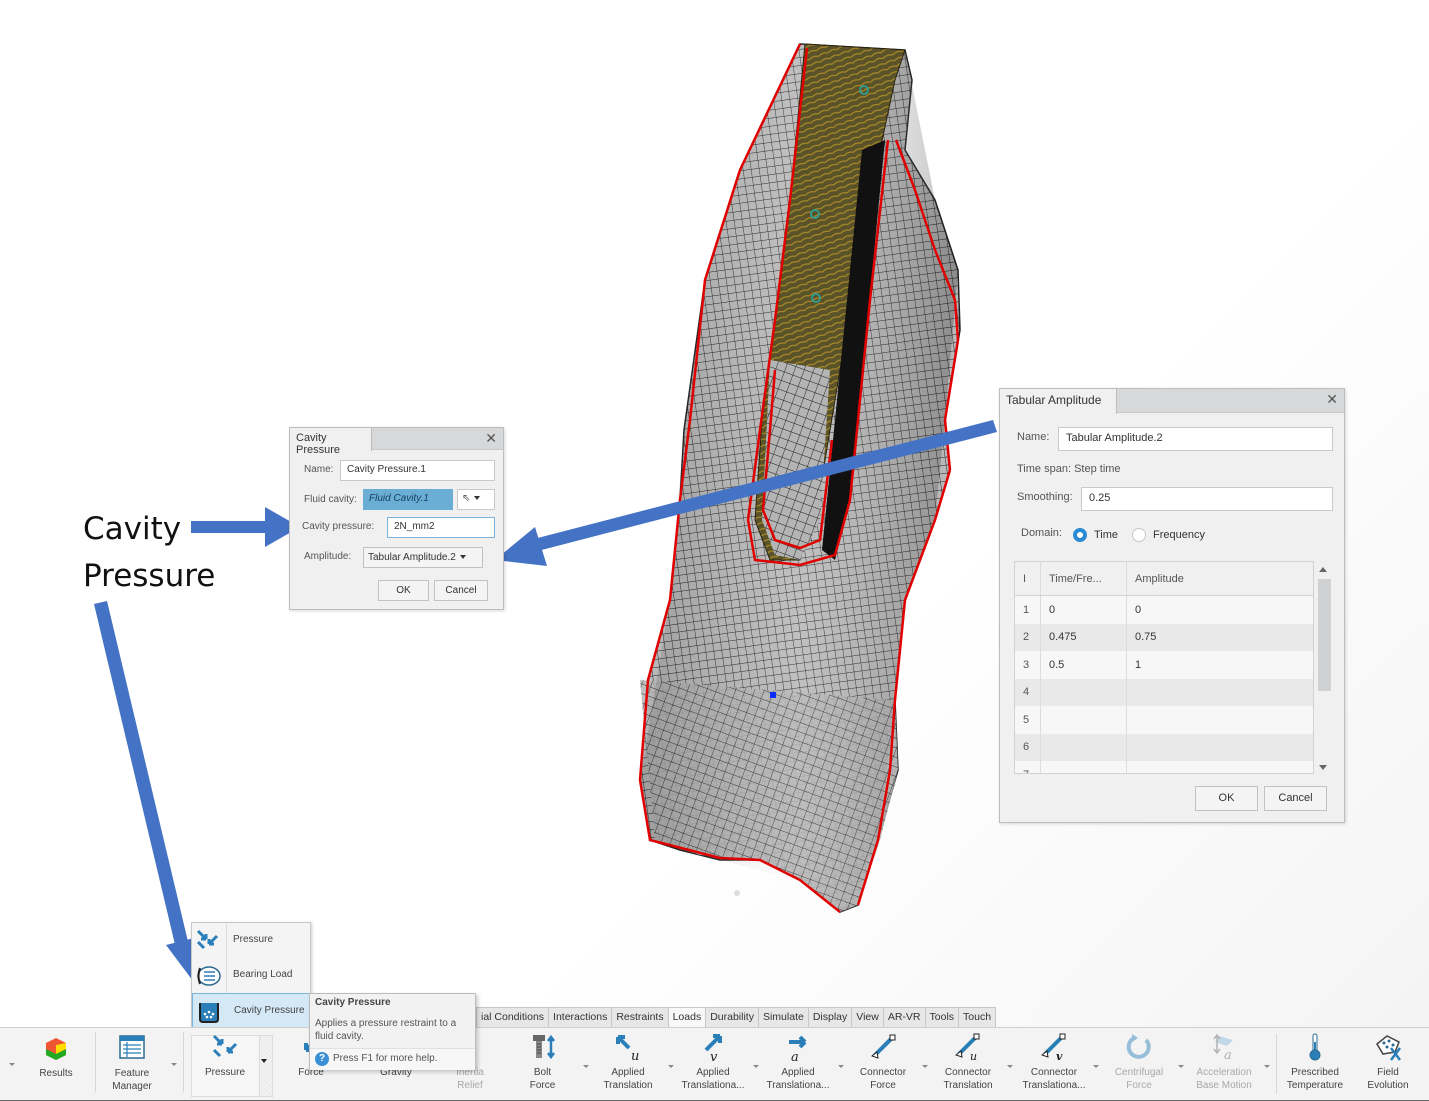 This screenshot has width=1429, height=1101. What do you see at coordinates (542, 1063) in the screenshot?
I see `bolt-force-button: Bolt Force` at bounding box center [542, 1063].